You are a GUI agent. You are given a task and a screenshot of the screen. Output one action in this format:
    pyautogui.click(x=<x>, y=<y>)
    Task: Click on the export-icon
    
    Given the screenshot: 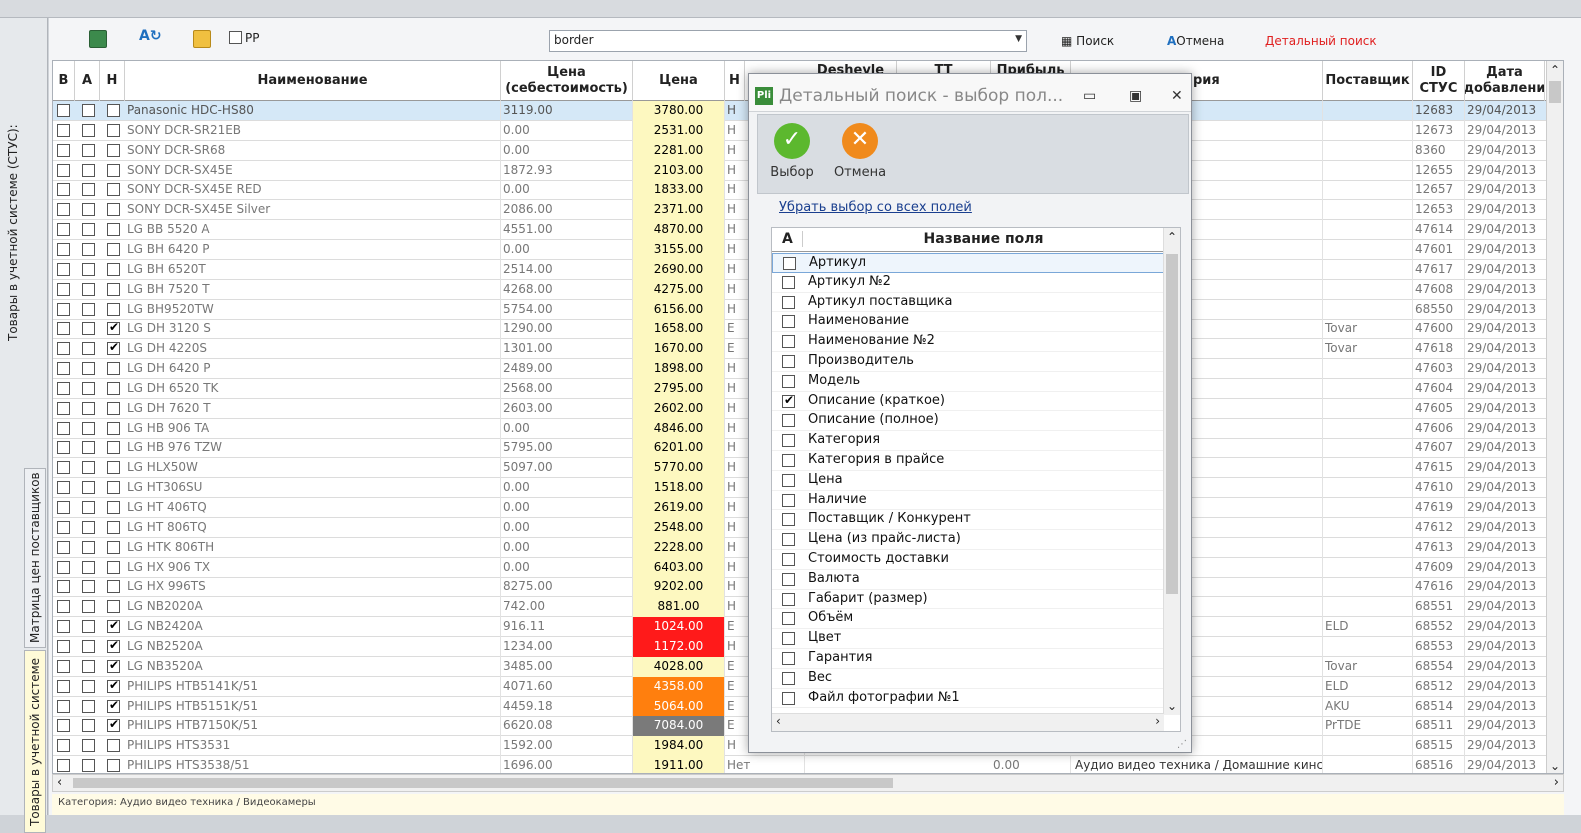 What is the action you would take?
    pyautogui.click(x=98, y=39)
    